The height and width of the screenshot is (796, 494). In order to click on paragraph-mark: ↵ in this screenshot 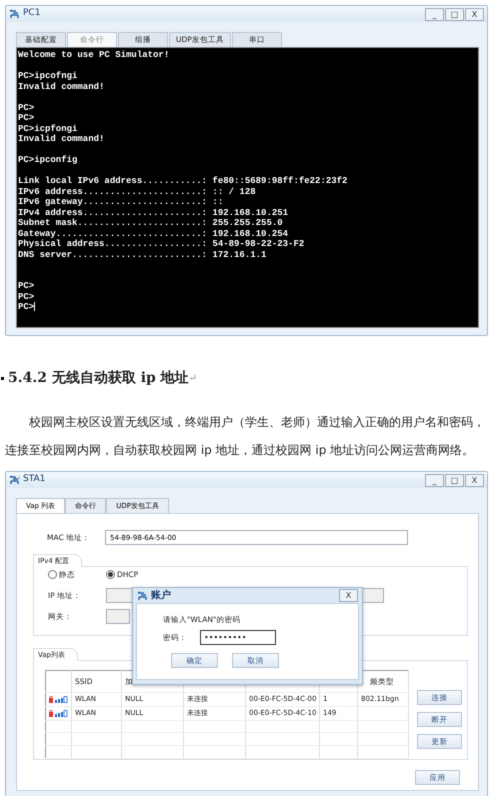, I will do `click(193, 379)`.